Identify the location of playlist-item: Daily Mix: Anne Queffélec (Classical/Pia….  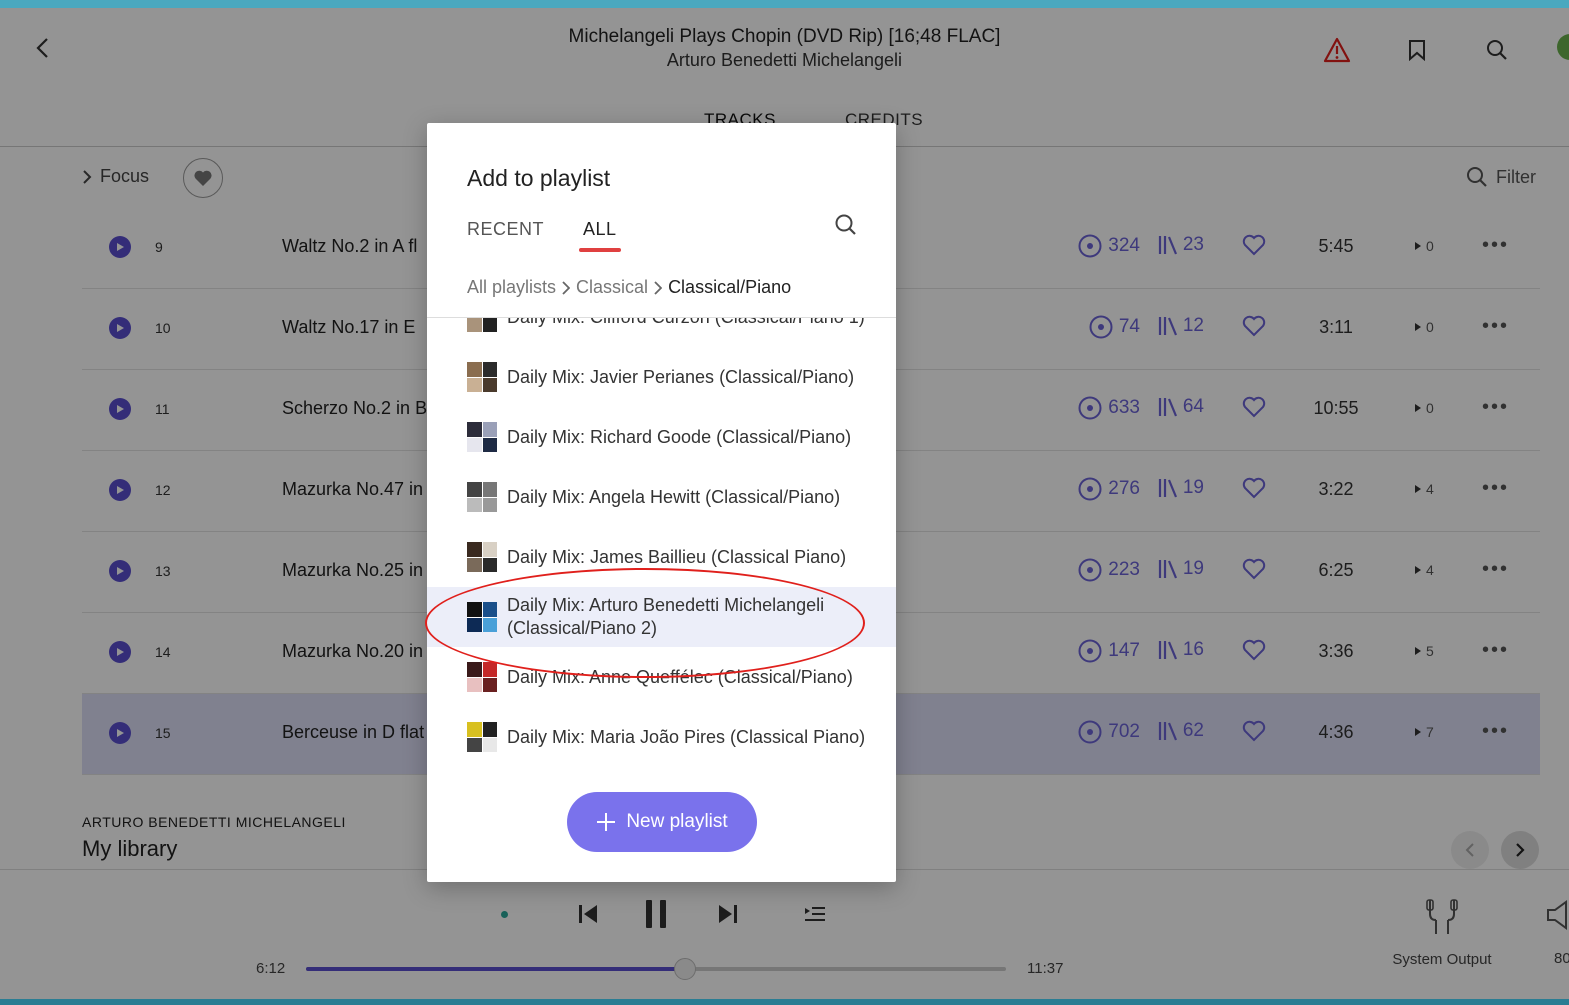
(661, 677).